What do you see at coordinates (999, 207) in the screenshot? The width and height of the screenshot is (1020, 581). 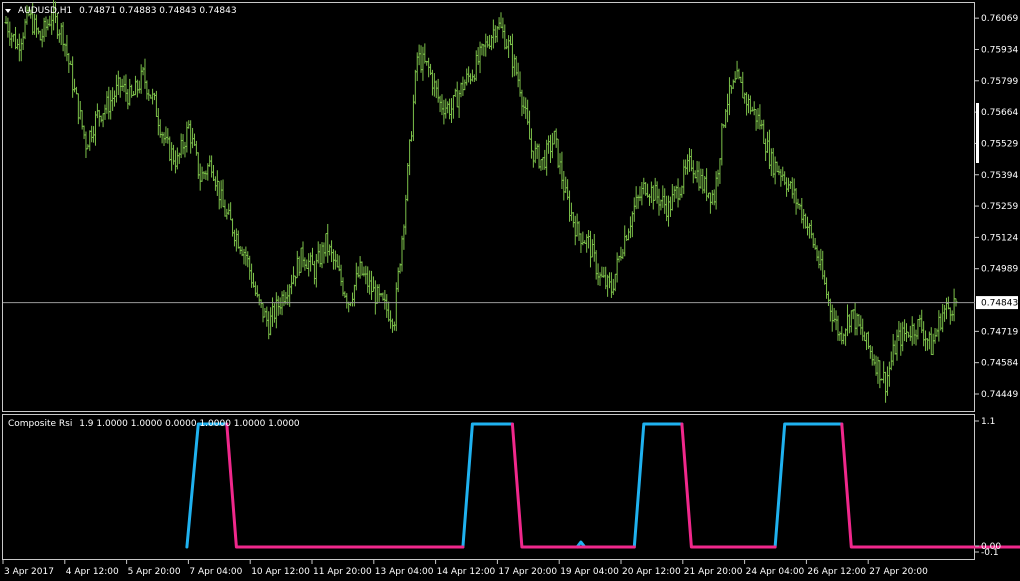 I see `price-tick-label: 0.75259` at bounding box center [999, 207].